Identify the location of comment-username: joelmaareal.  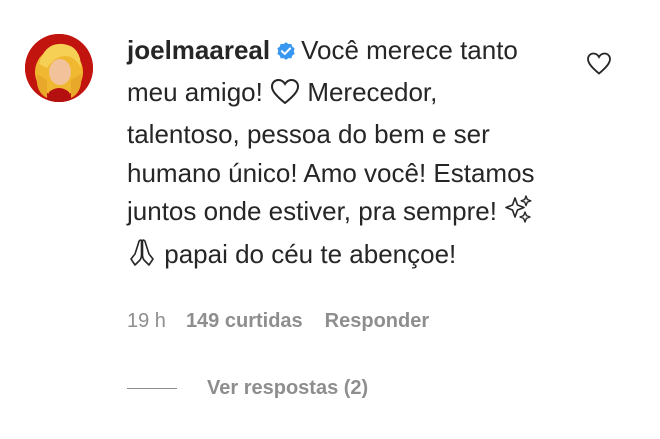
(198, 50).